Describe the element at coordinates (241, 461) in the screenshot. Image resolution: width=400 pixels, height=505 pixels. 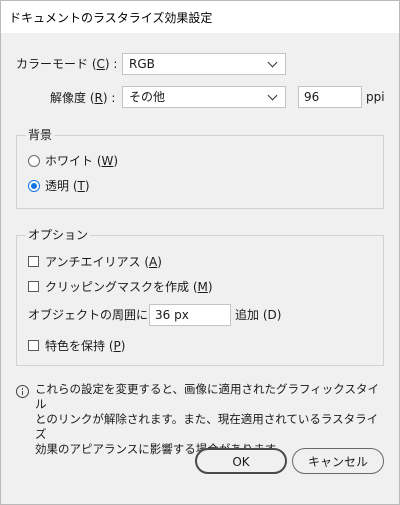
I see `ok-button: OK` at that location.